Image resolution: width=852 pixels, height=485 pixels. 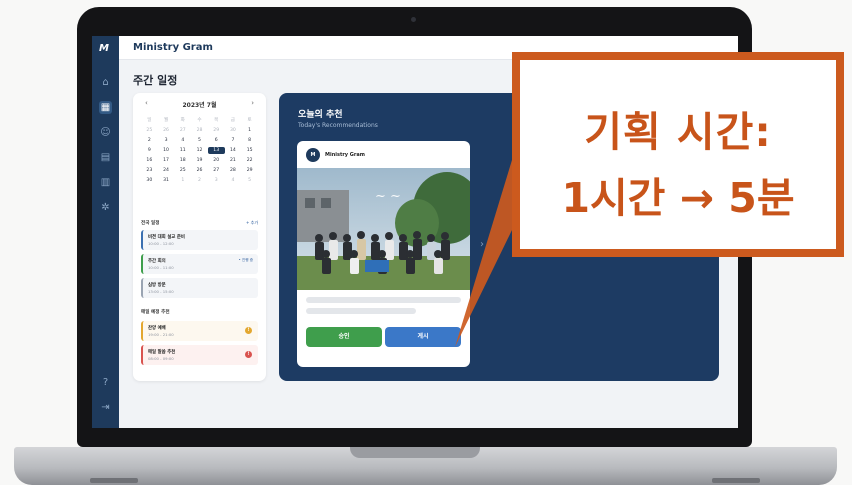 What do you see at coordinates (166, 150) in the screenshot?
I see `calendar-day: 10` at bounding box center [166, 150].